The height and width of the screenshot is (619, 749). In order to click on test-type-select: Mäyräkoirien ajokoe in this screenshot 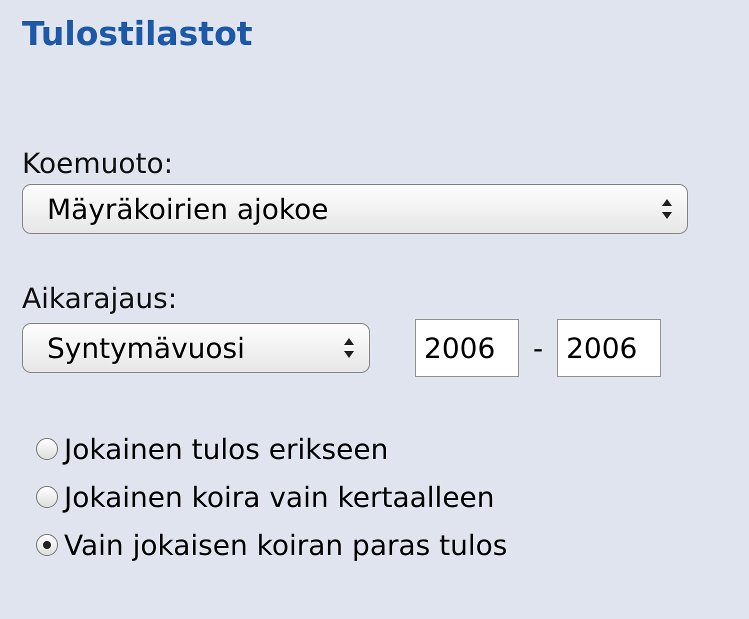, I will do `click(355, 209)`.